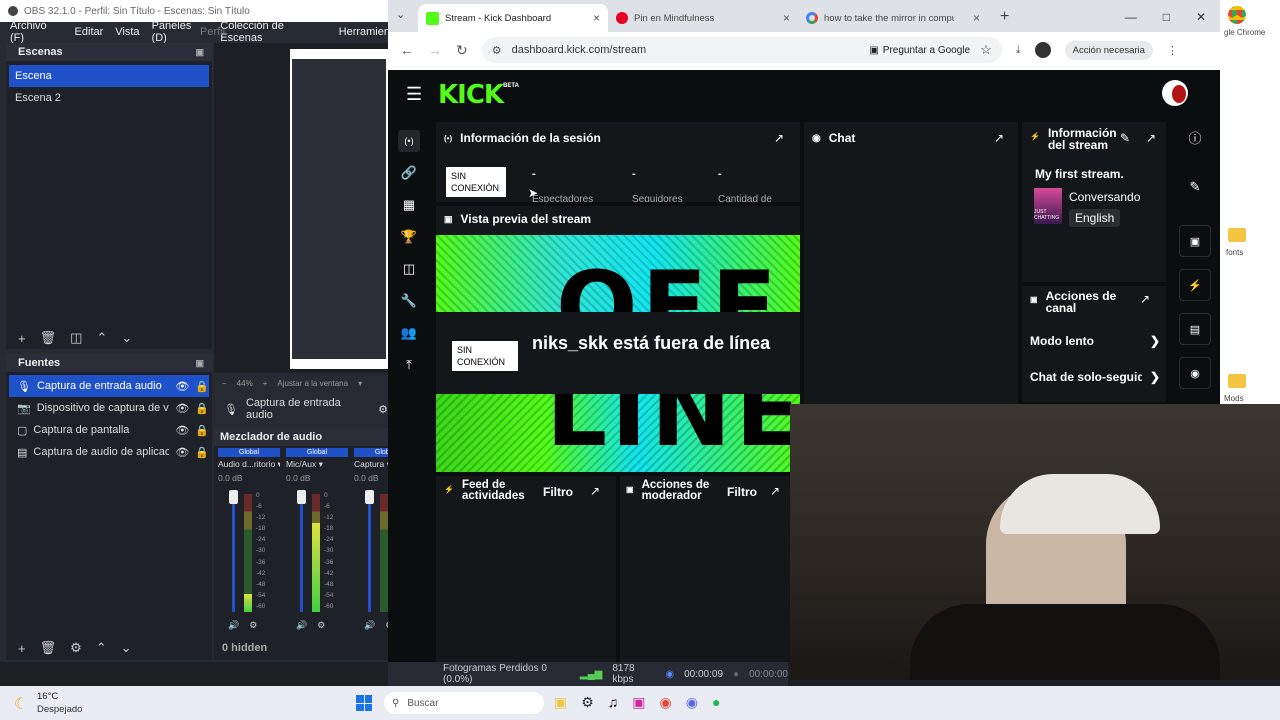 The image size is (1280, 720). Describe the element at coordinates (1131, 17) in the screenshot. I see `minimize-icon: —` at that location.